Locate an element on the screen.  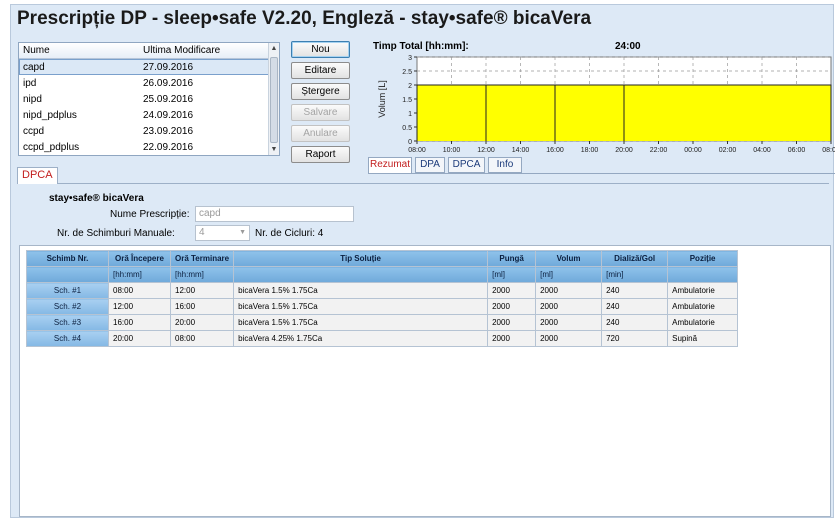
scroll-up-icon: ▲ is located at coordinates (274, 48).